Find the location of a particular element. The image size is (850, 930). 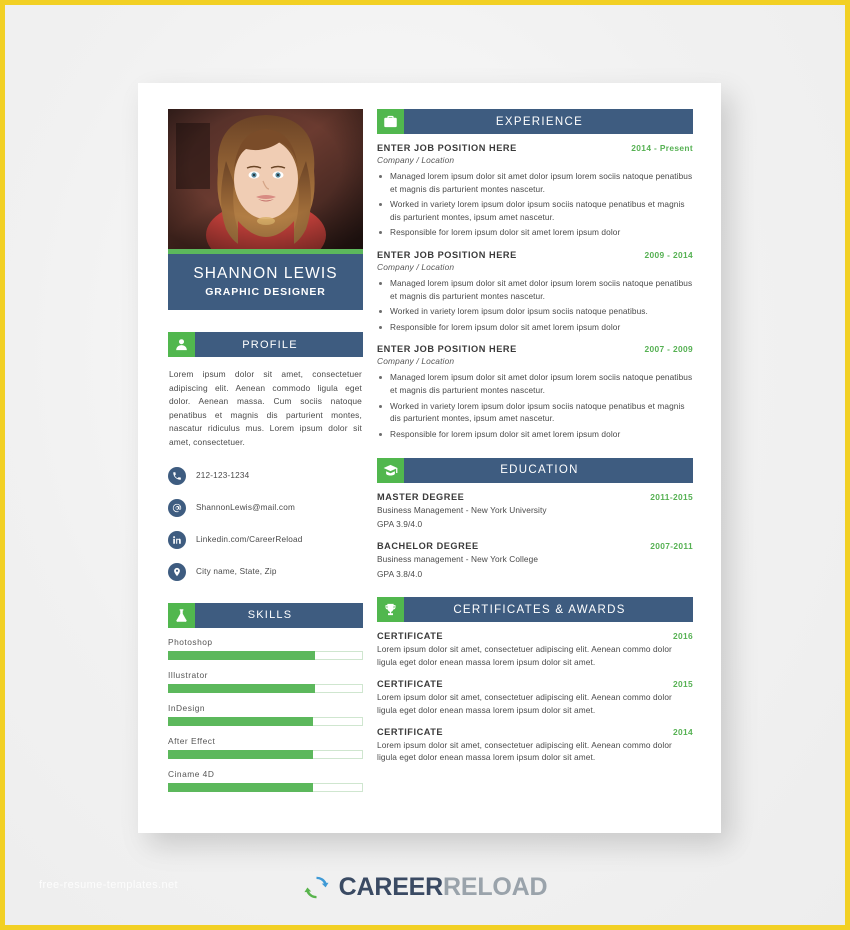

skill-item: InDesign is located at coordinates (265, 714).